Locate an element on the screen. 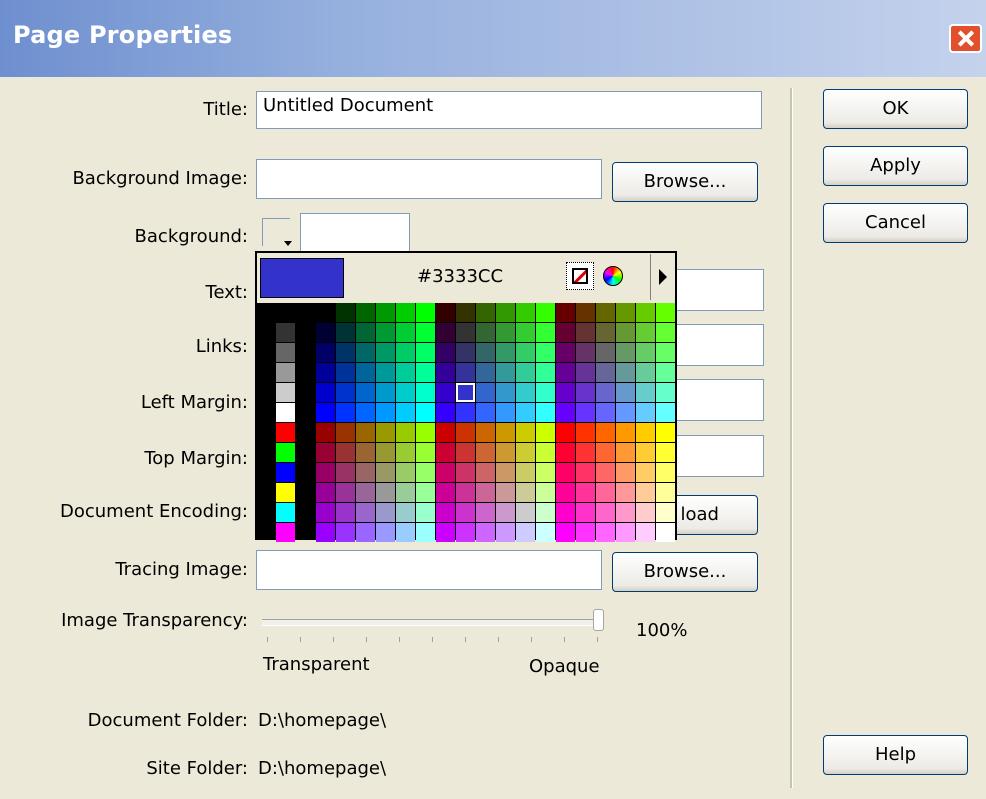  title-bar: Page Properties is located at coordinates (493, 38).